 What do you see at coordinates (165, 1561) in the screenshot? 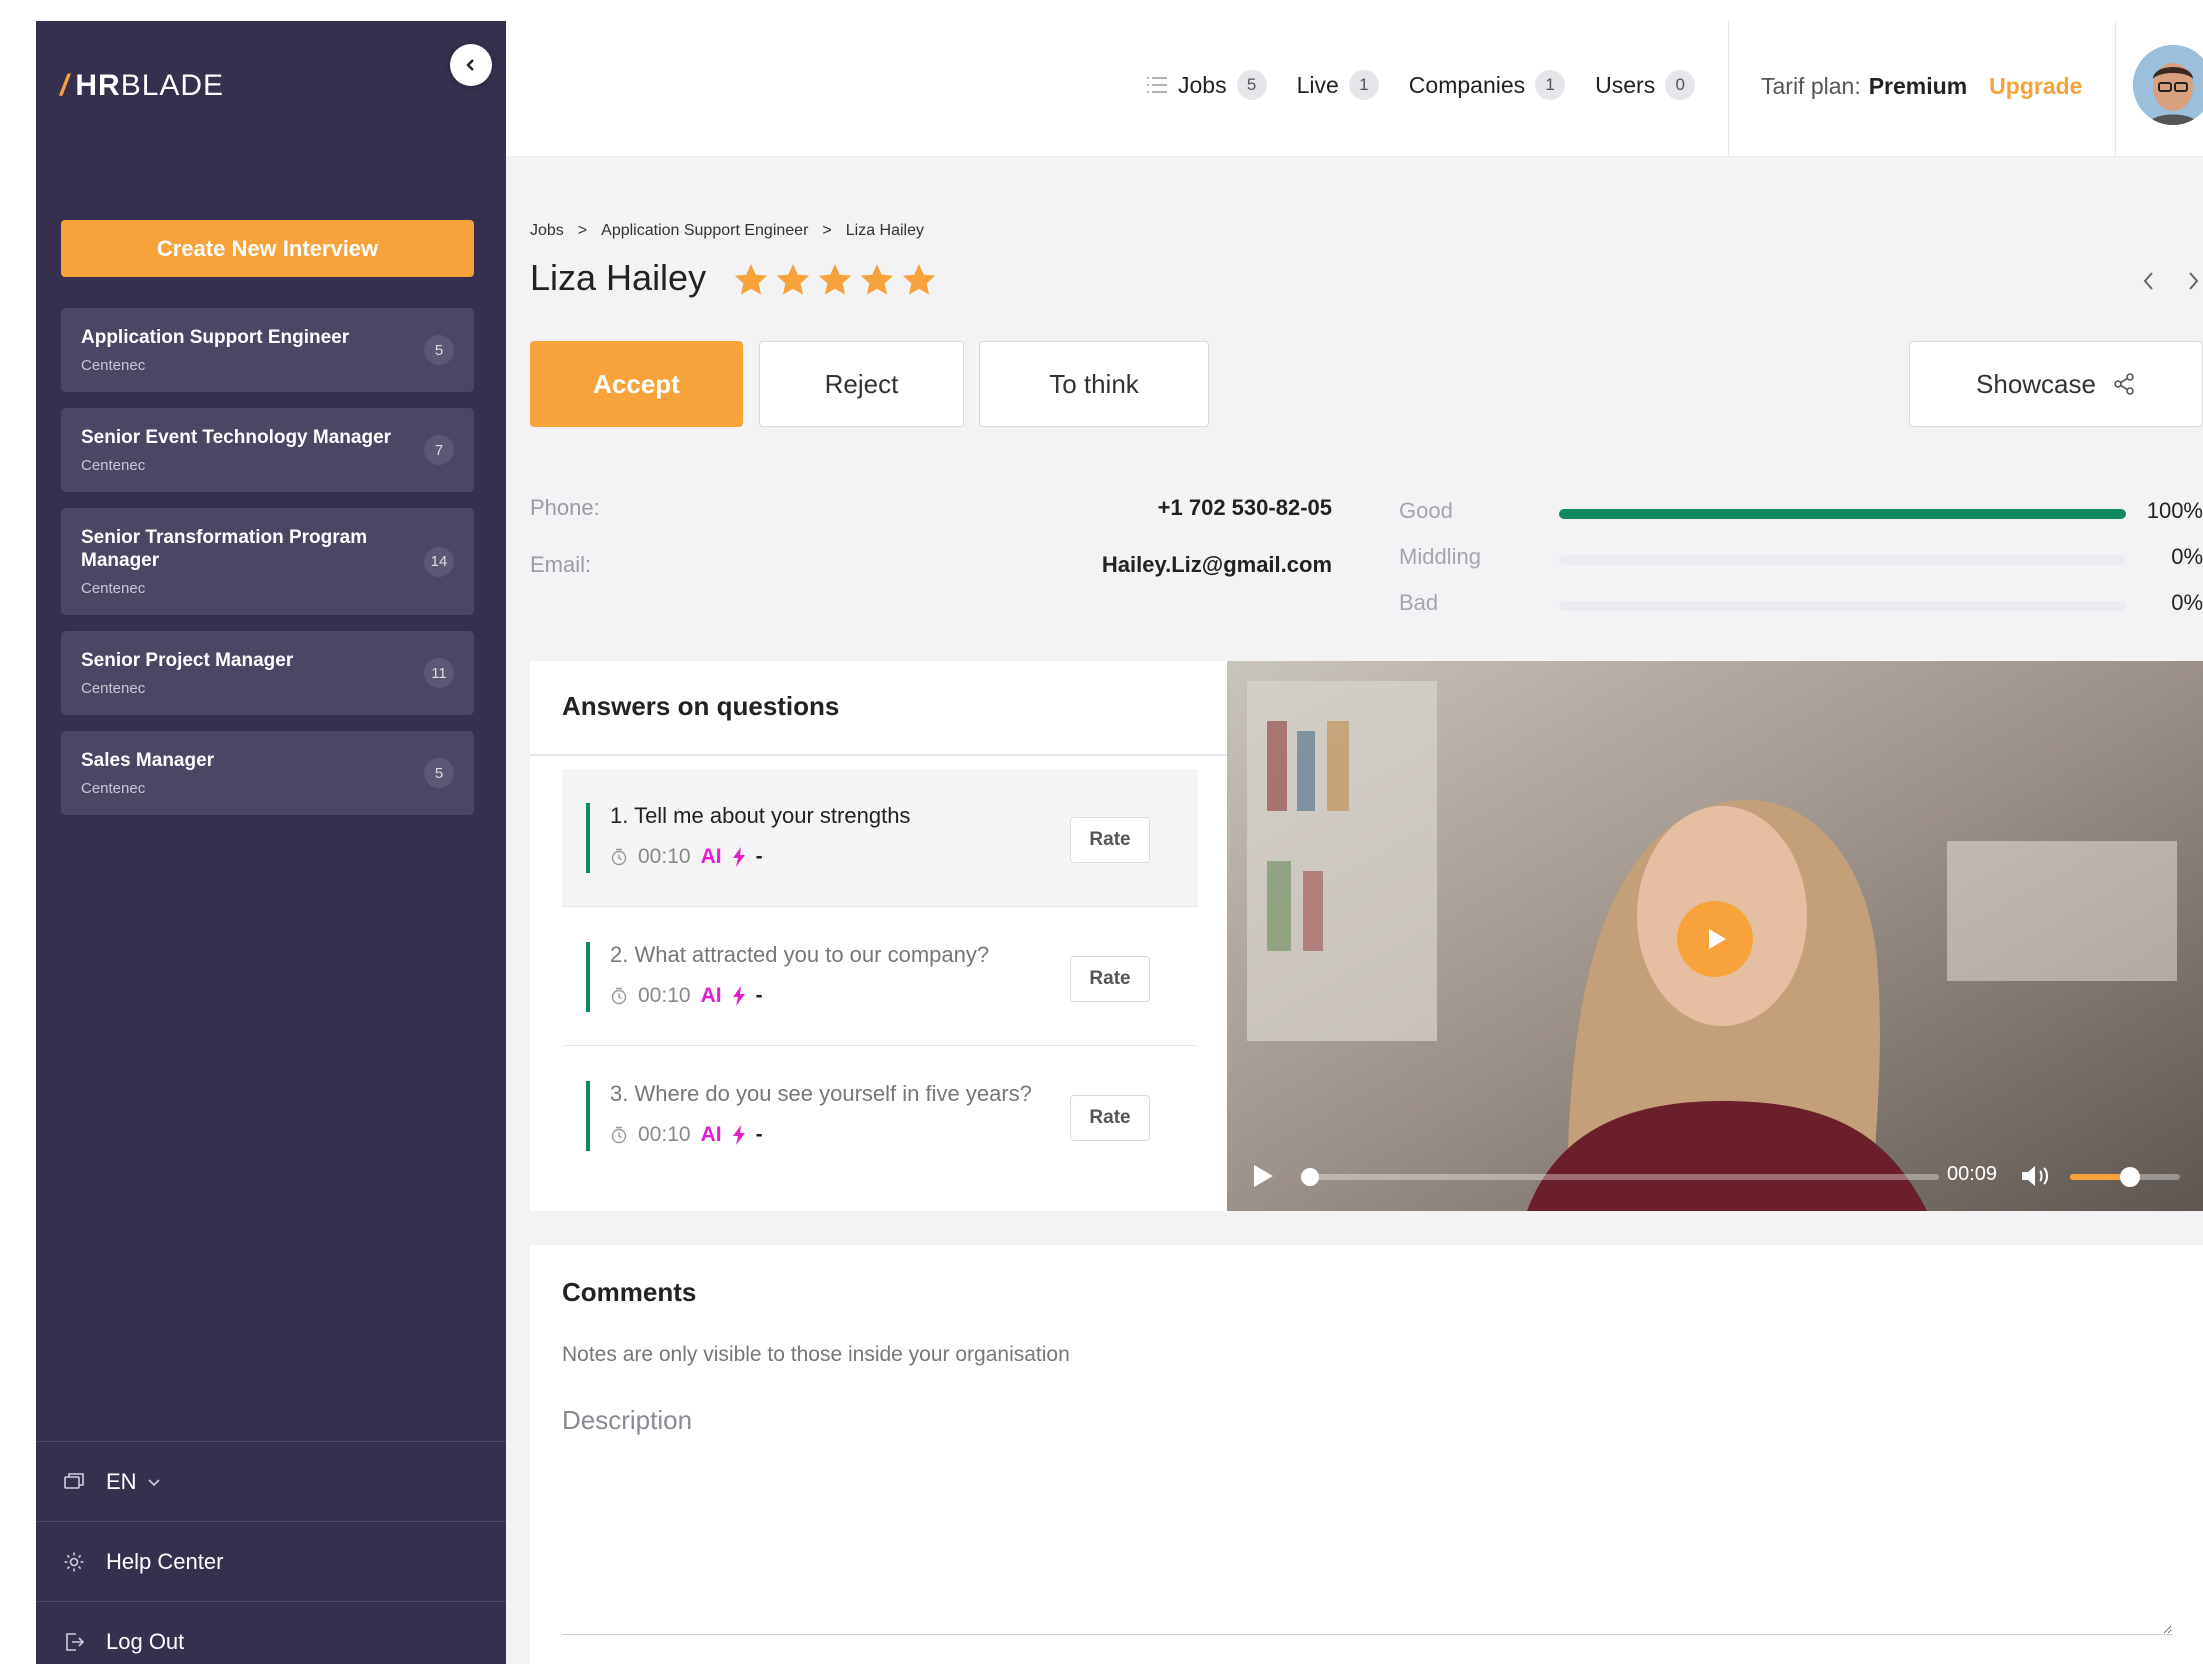
I see `help-center-label: Help Center` at bounding box center [165, 1561].